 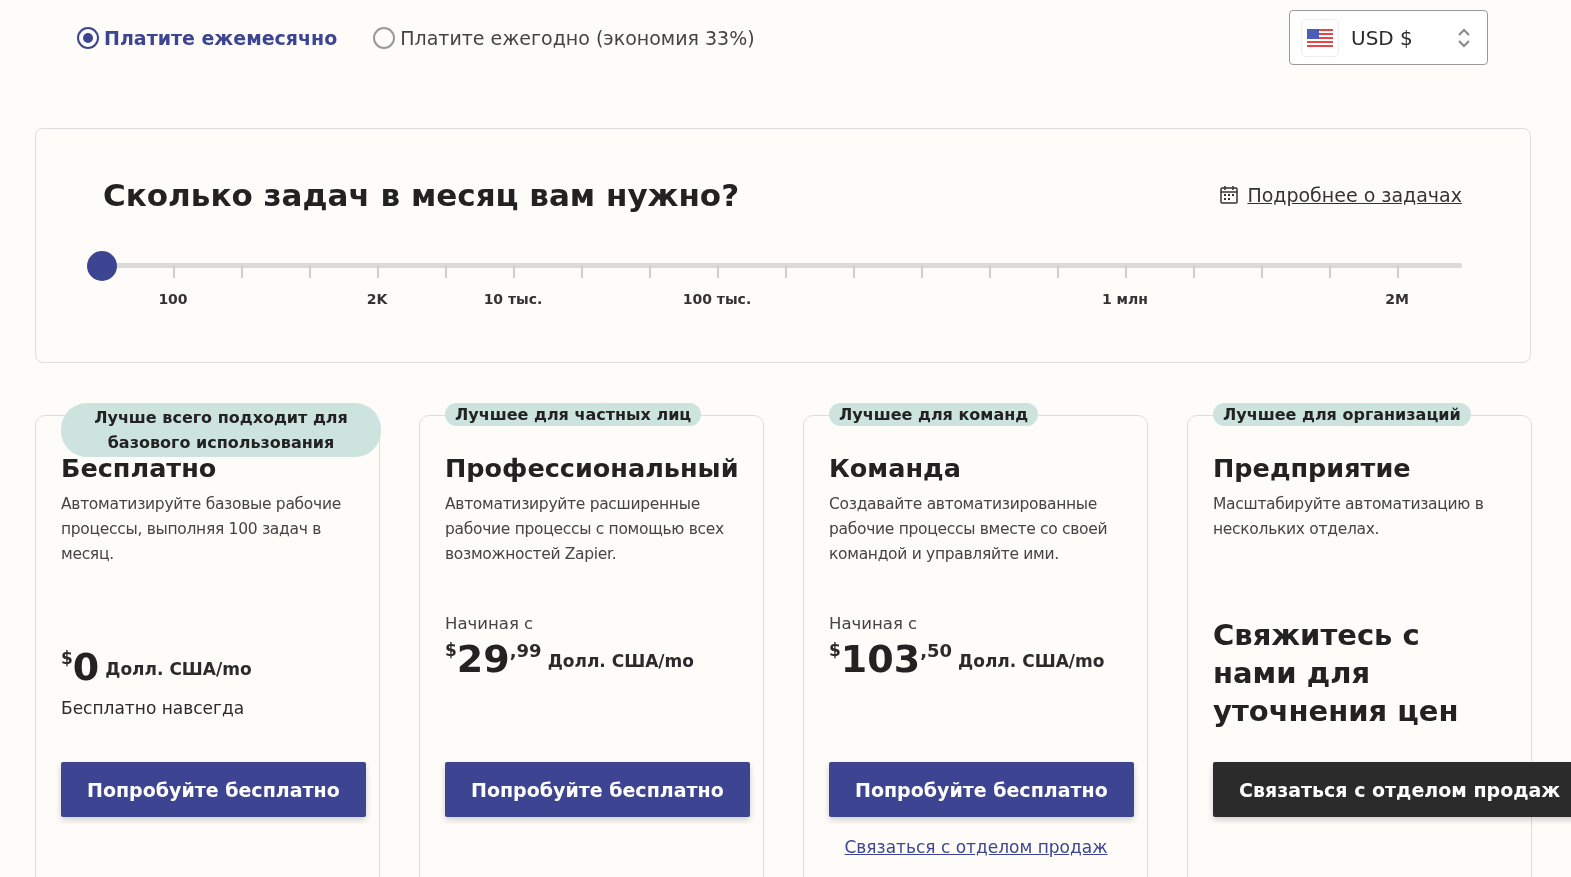 I want to click on contact-heading: Свяжитесь с нами для уточнения цен, so click(x=1336, y=673).